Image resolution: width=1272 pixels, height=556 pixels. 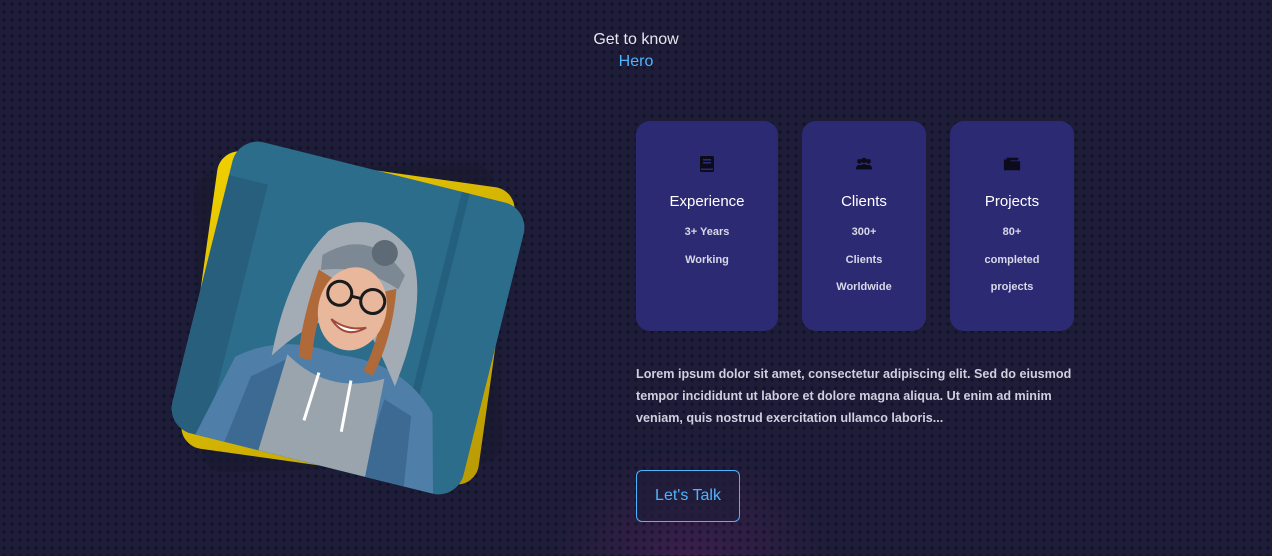 What do you see at coordinates (636, 39) in the screenshot?
I see `section-subtitle: Get to know` at bounding box center [636, 39].